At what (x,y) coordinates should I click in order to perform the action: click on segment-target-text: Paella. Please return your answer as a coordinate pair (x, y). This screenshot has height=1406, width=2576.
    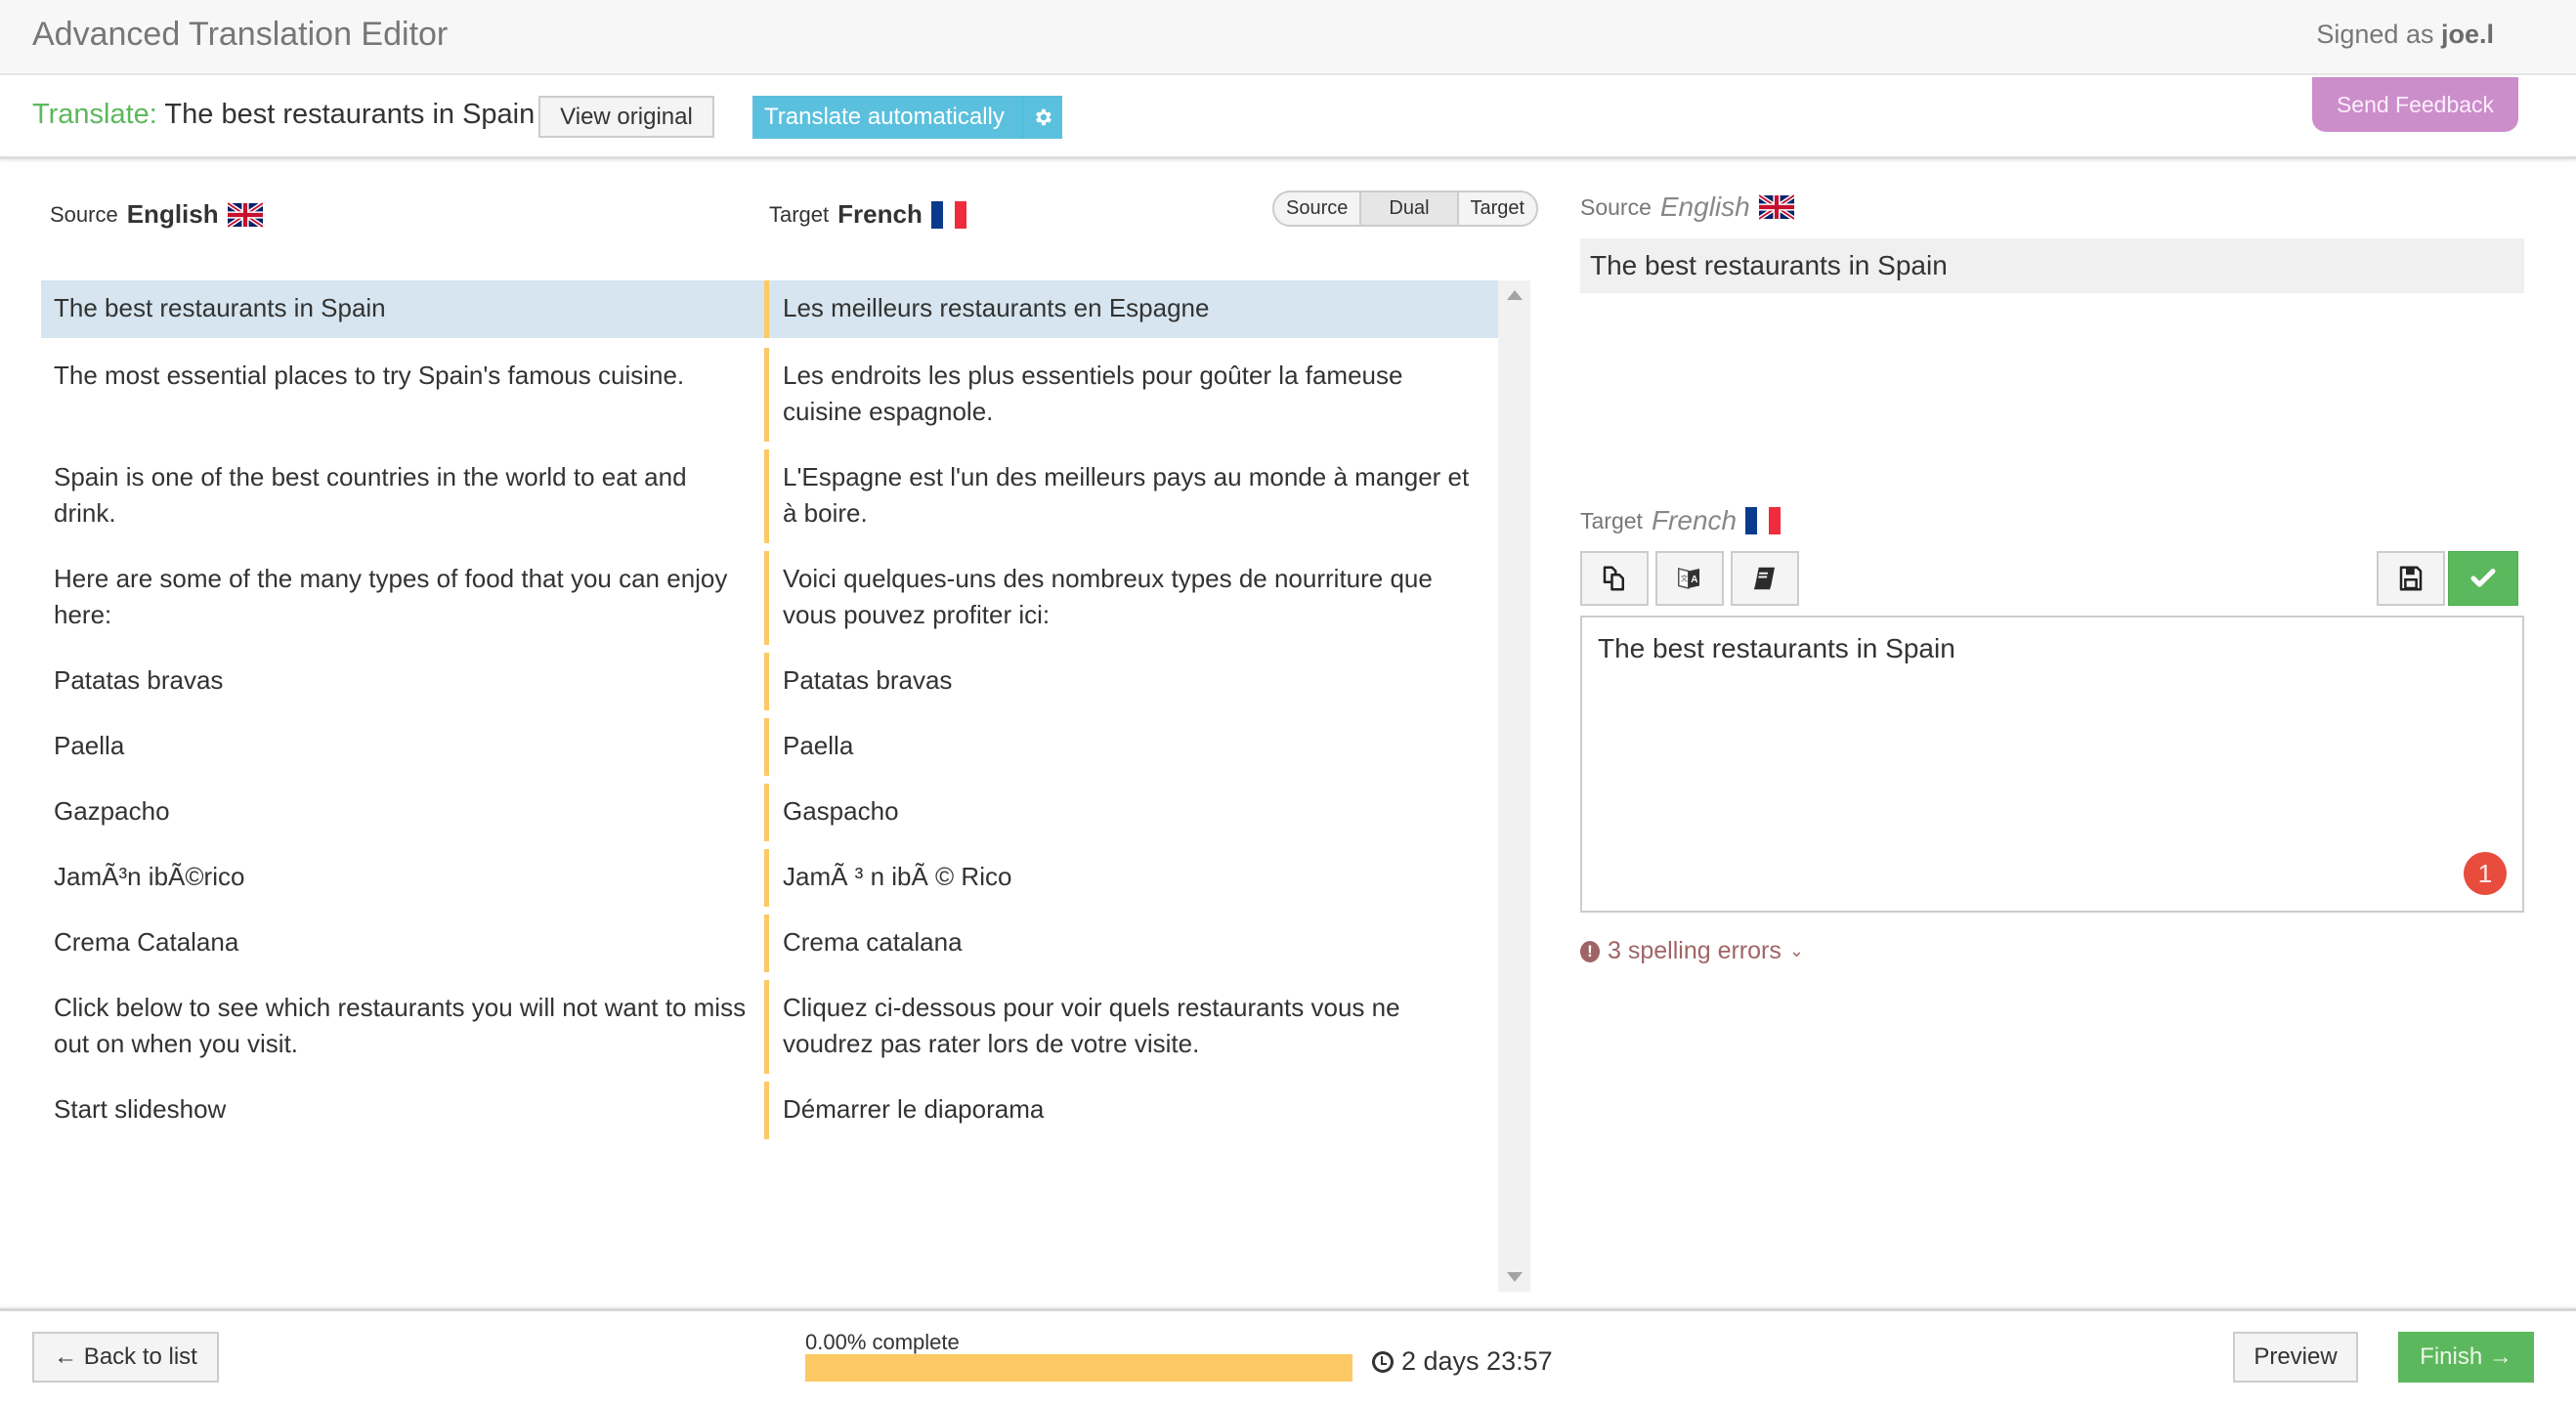
    Looking at the image, I should click on (1131, 747).